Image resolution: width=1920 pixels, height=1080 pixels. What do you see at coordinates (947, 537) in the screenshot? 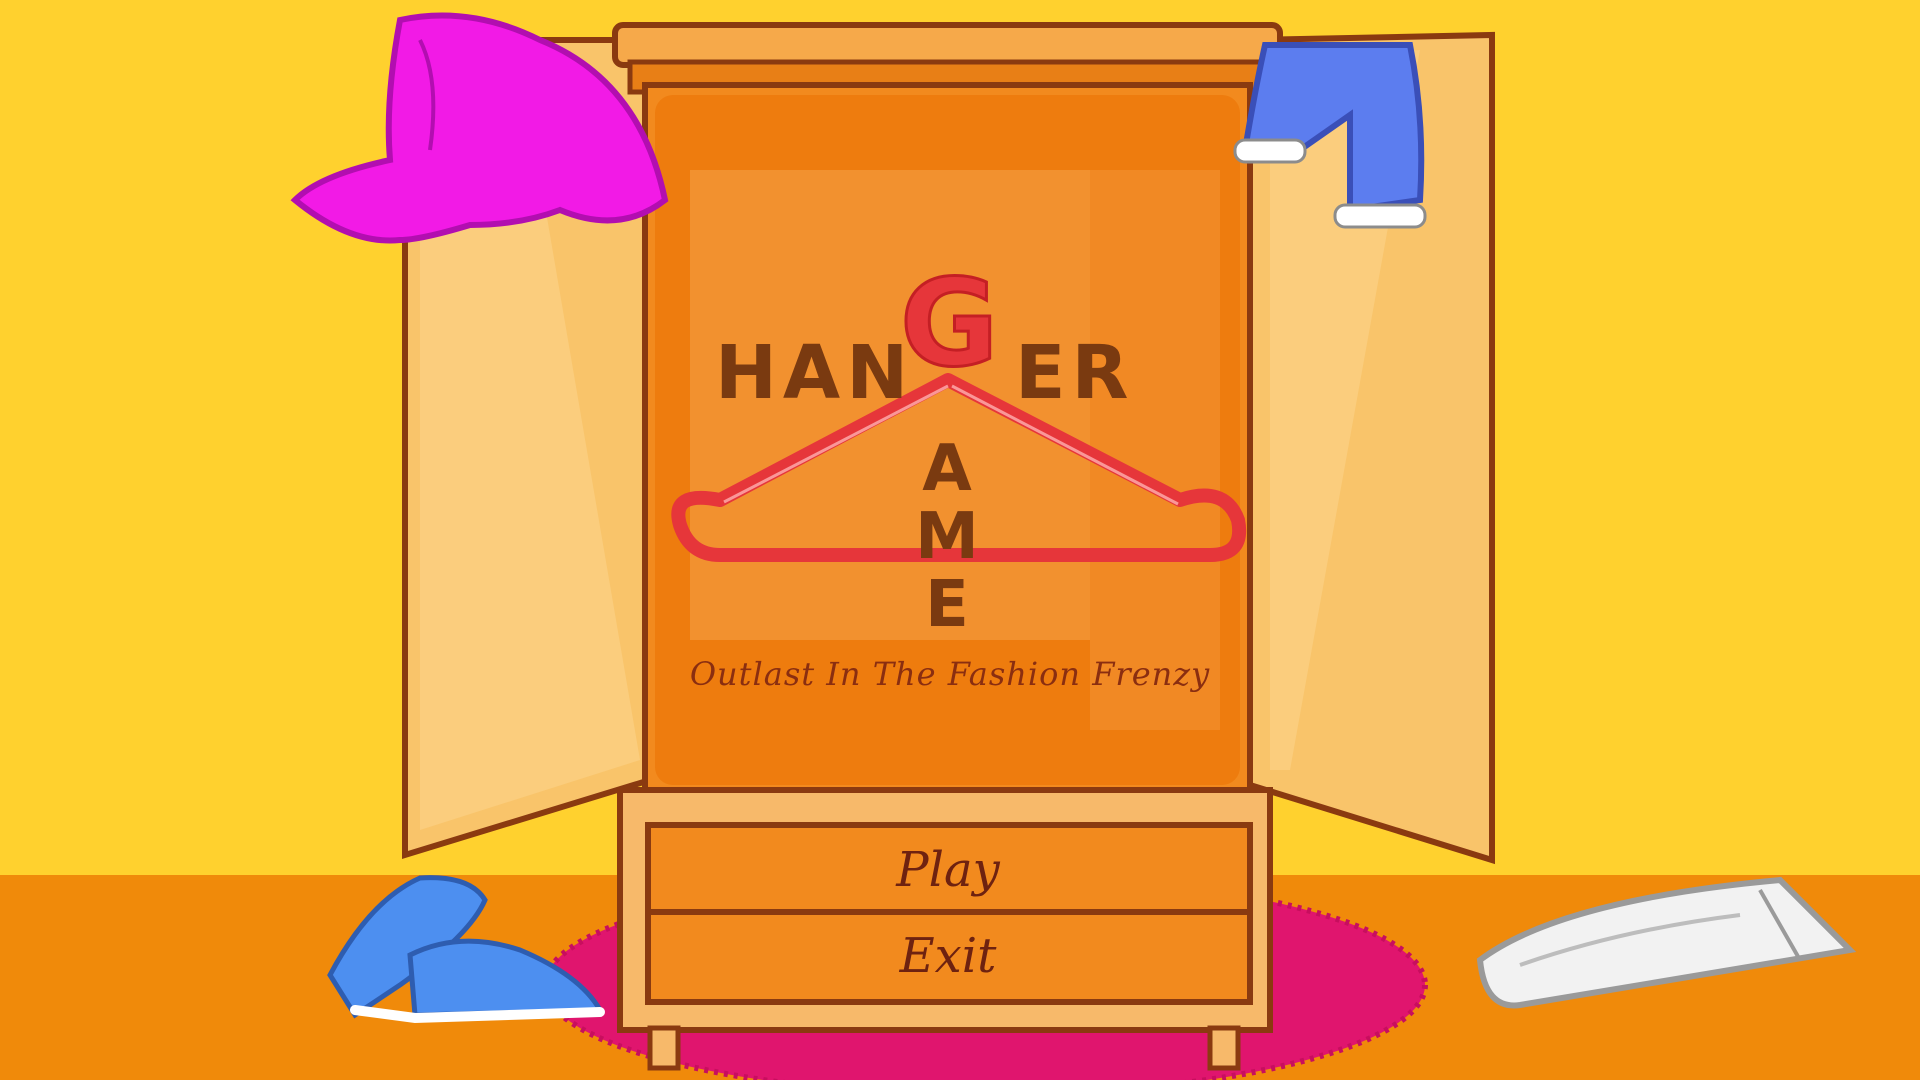
I see `title-vertical-m: M` at bounding box center [947, 537].